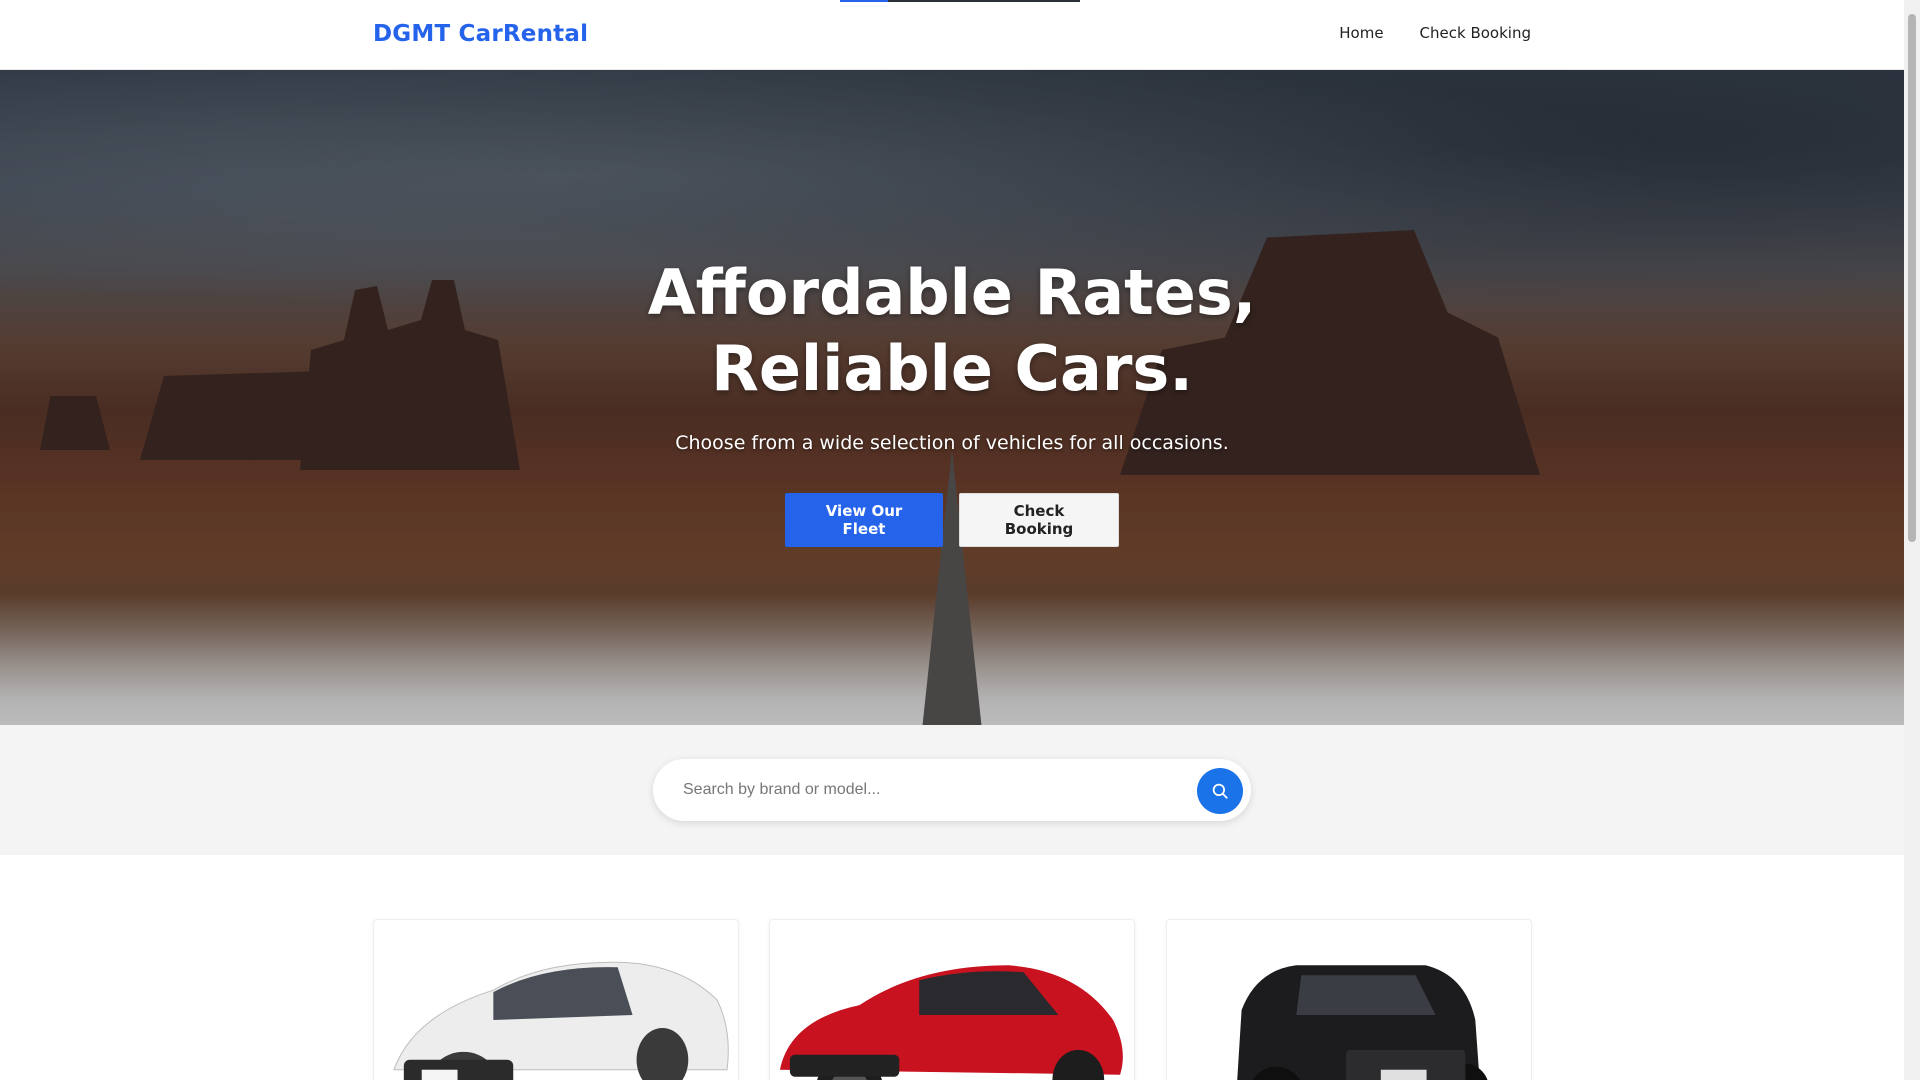  What do you see at coordinates (1475, 33) in the screenshot?
I see `nav-link-check-booking: Check Booking` at bounding box center [1475, 33].